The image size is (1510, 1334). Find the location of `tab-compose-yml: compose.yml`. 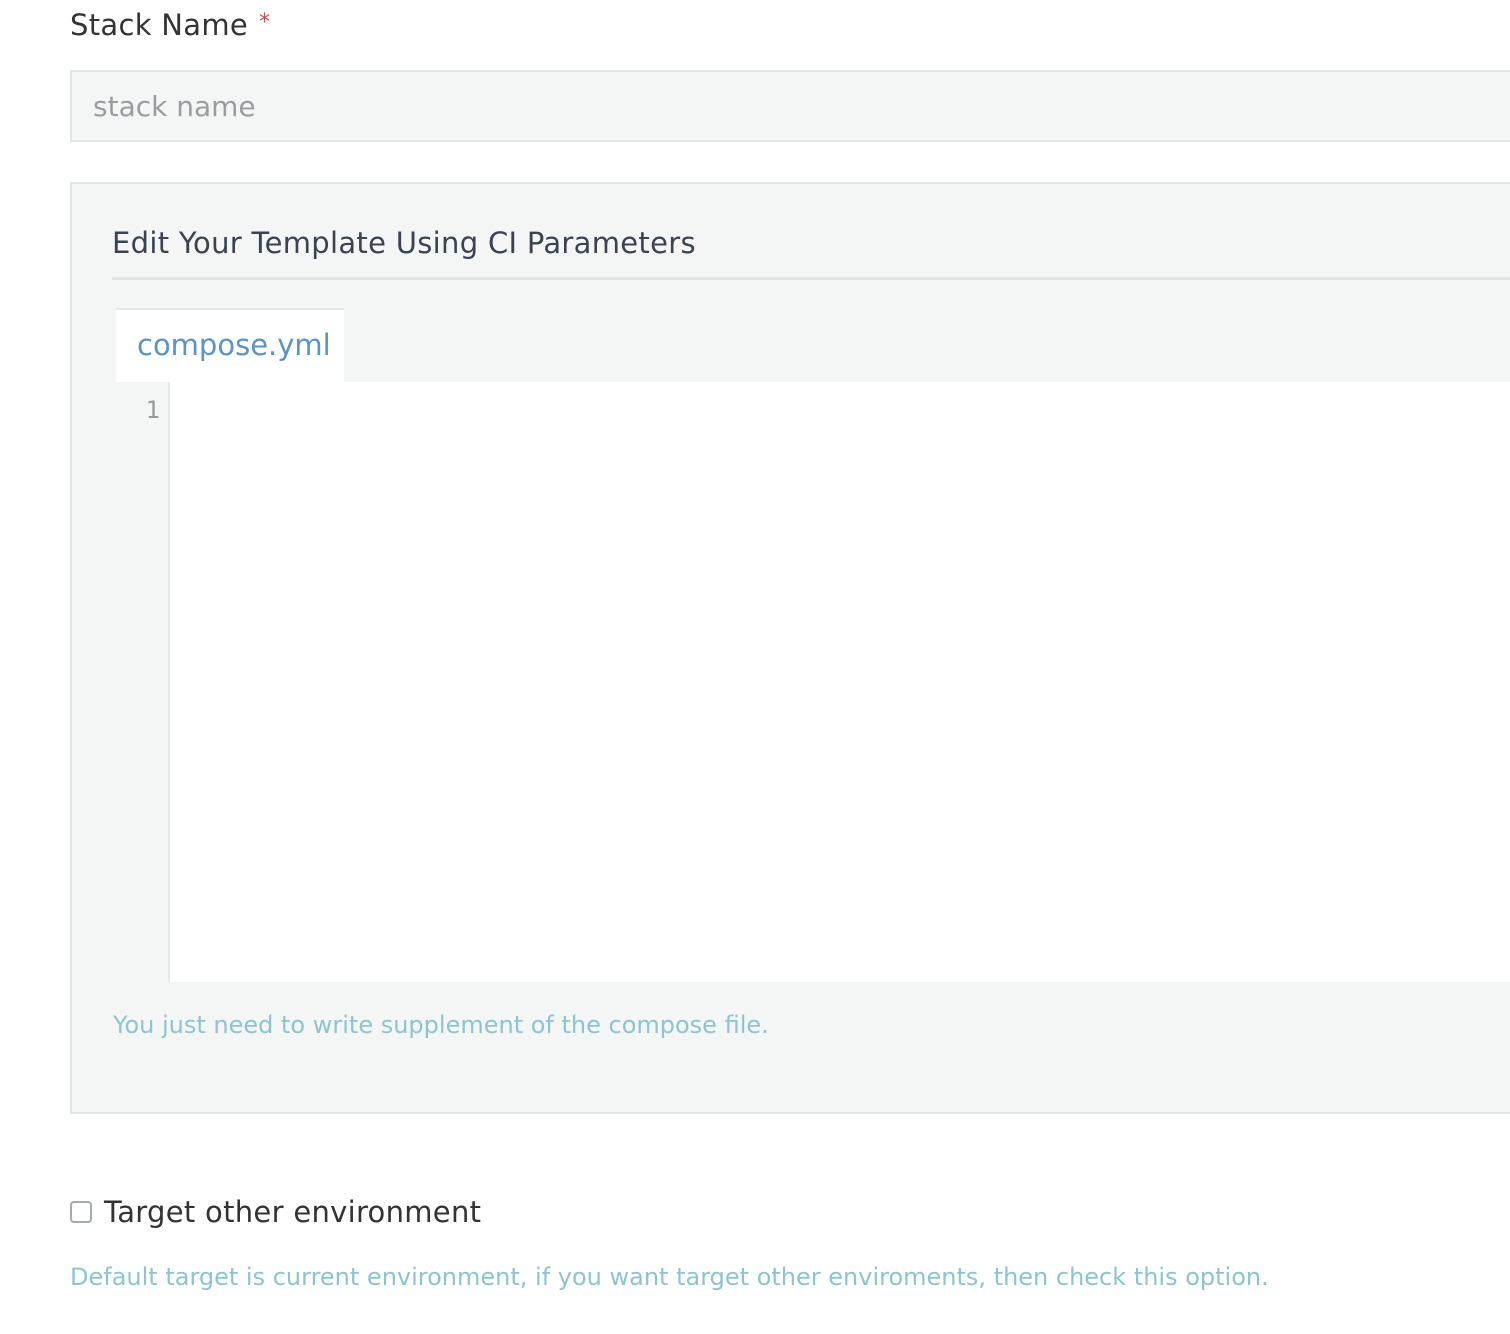

tab-compose-yml: compose.yml is located at coordinates (230, 346).